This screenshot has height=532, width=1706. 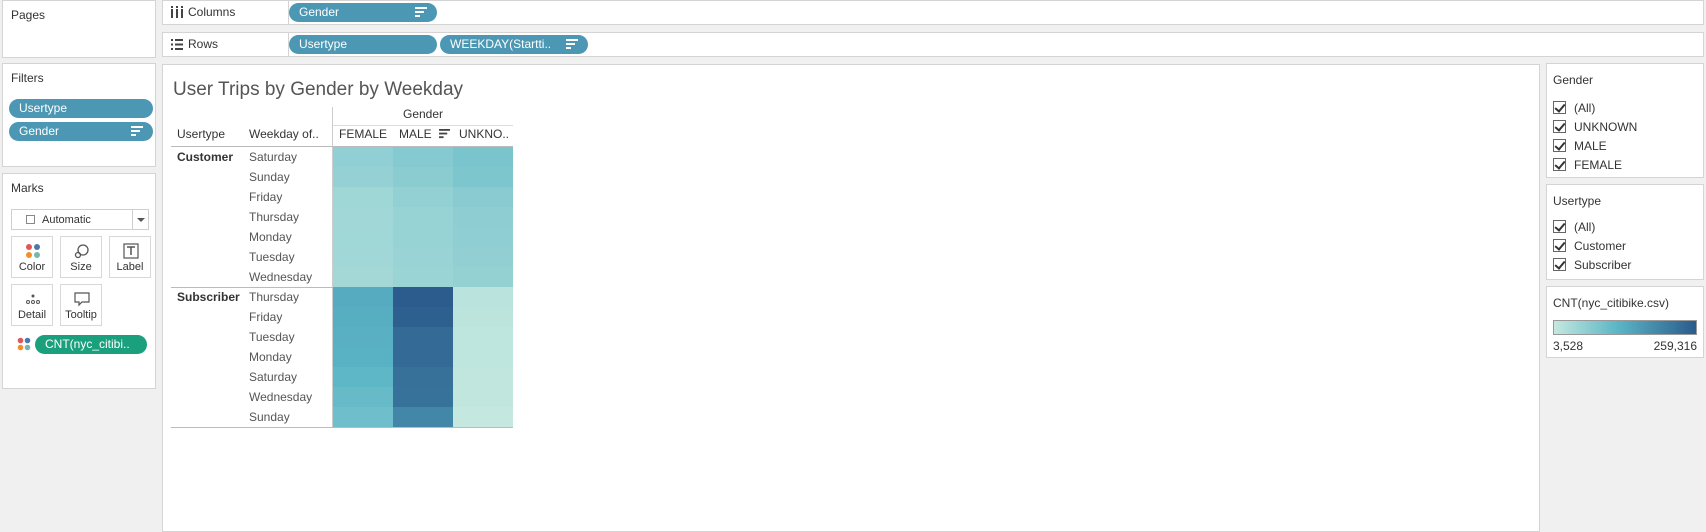 I want to click on filter-pill-usertype: Usertype, so click(x=81, y=108).